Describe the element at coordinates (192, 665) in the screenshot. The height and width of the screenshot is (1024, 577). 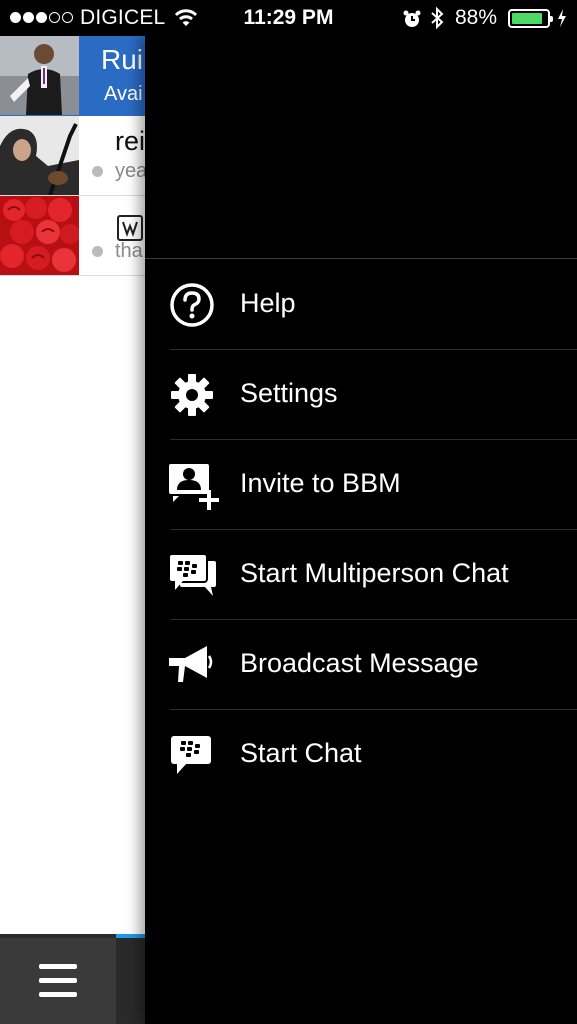
I see `megaphone-icon` at that location.